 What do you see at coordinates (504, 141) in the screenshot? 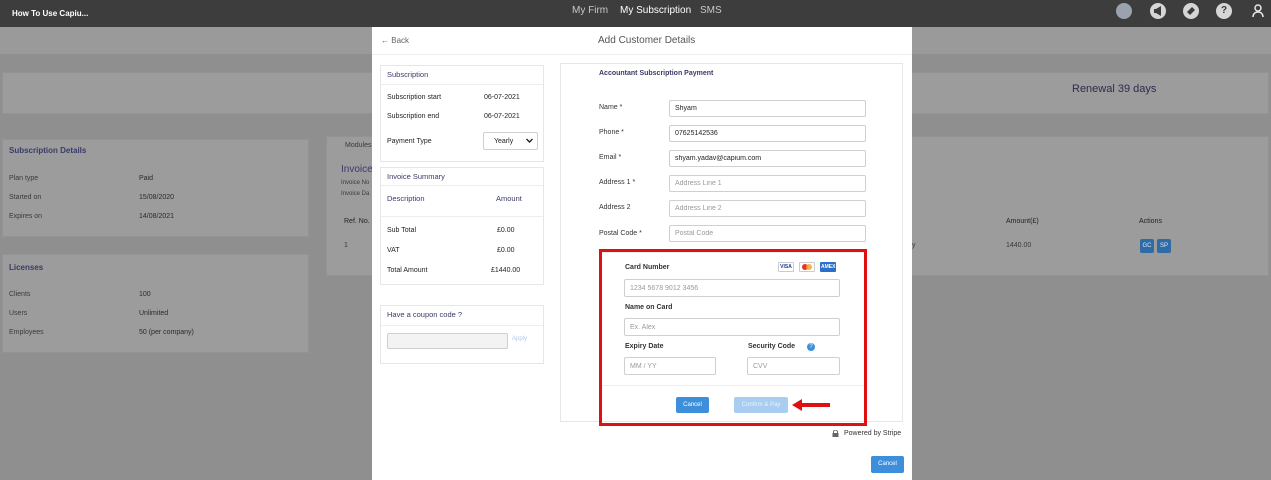
I see `payment-type-value: Yearly` at bounding box center [504, 141].